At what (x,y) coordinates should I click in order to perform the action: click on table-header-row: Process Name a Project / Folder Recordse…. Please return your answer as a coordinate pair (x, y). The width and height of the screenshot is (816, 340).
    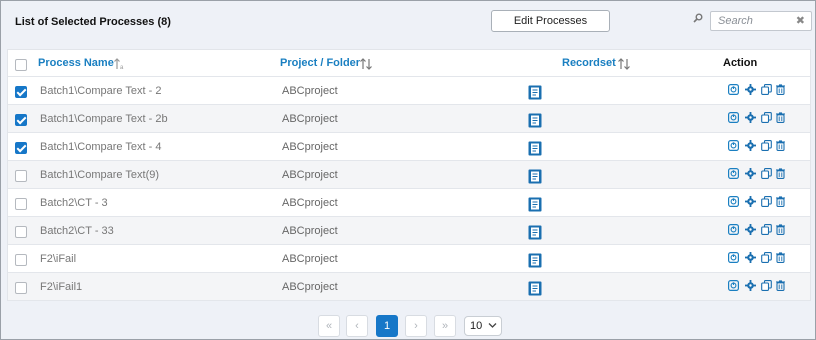
    Looking at the image, I should click on (409, 63).